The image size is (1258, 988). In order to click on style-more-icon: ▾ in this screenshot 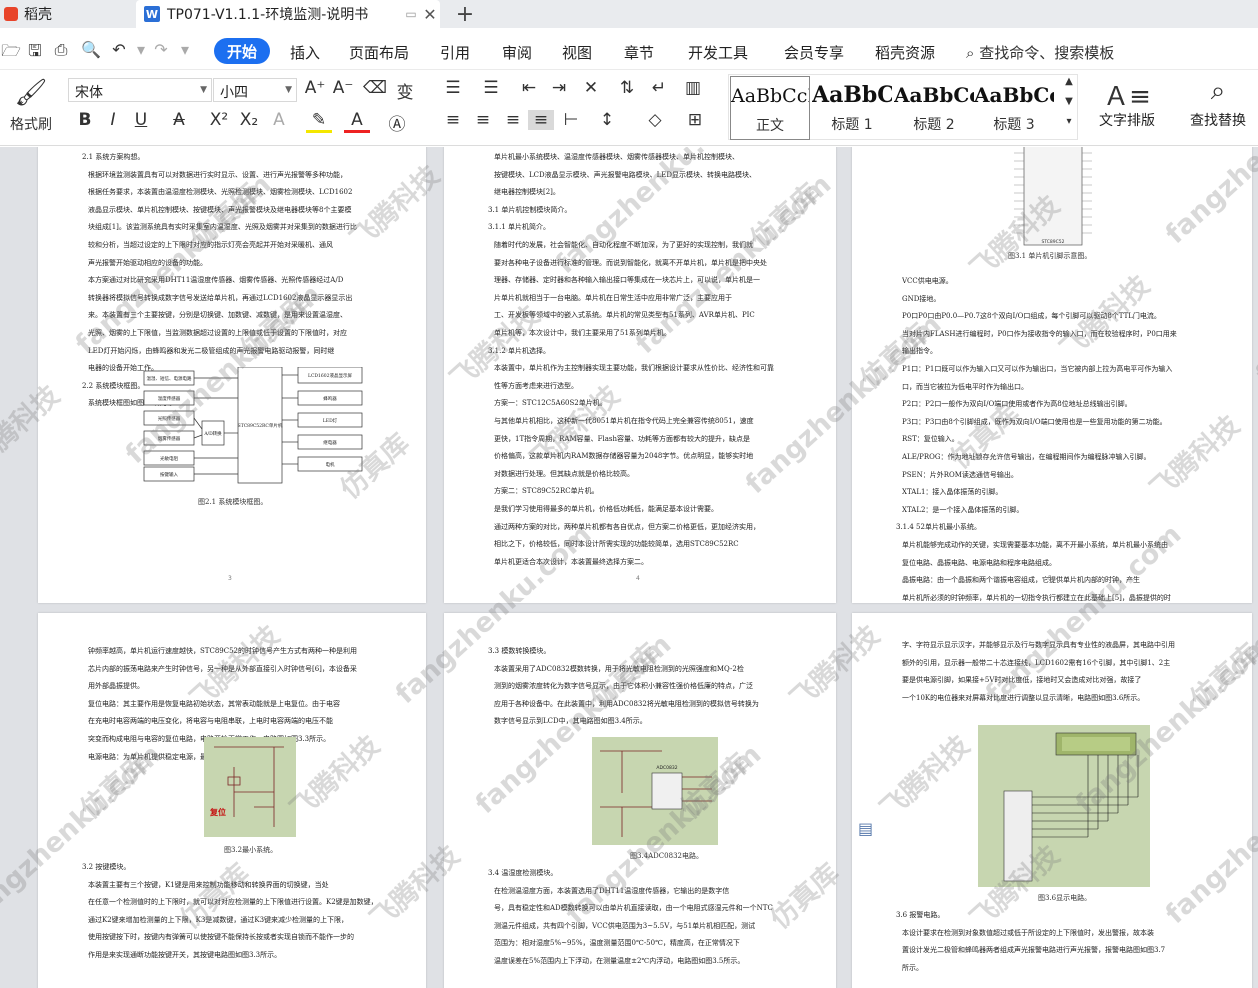, I will do `click(1069, 121)`.